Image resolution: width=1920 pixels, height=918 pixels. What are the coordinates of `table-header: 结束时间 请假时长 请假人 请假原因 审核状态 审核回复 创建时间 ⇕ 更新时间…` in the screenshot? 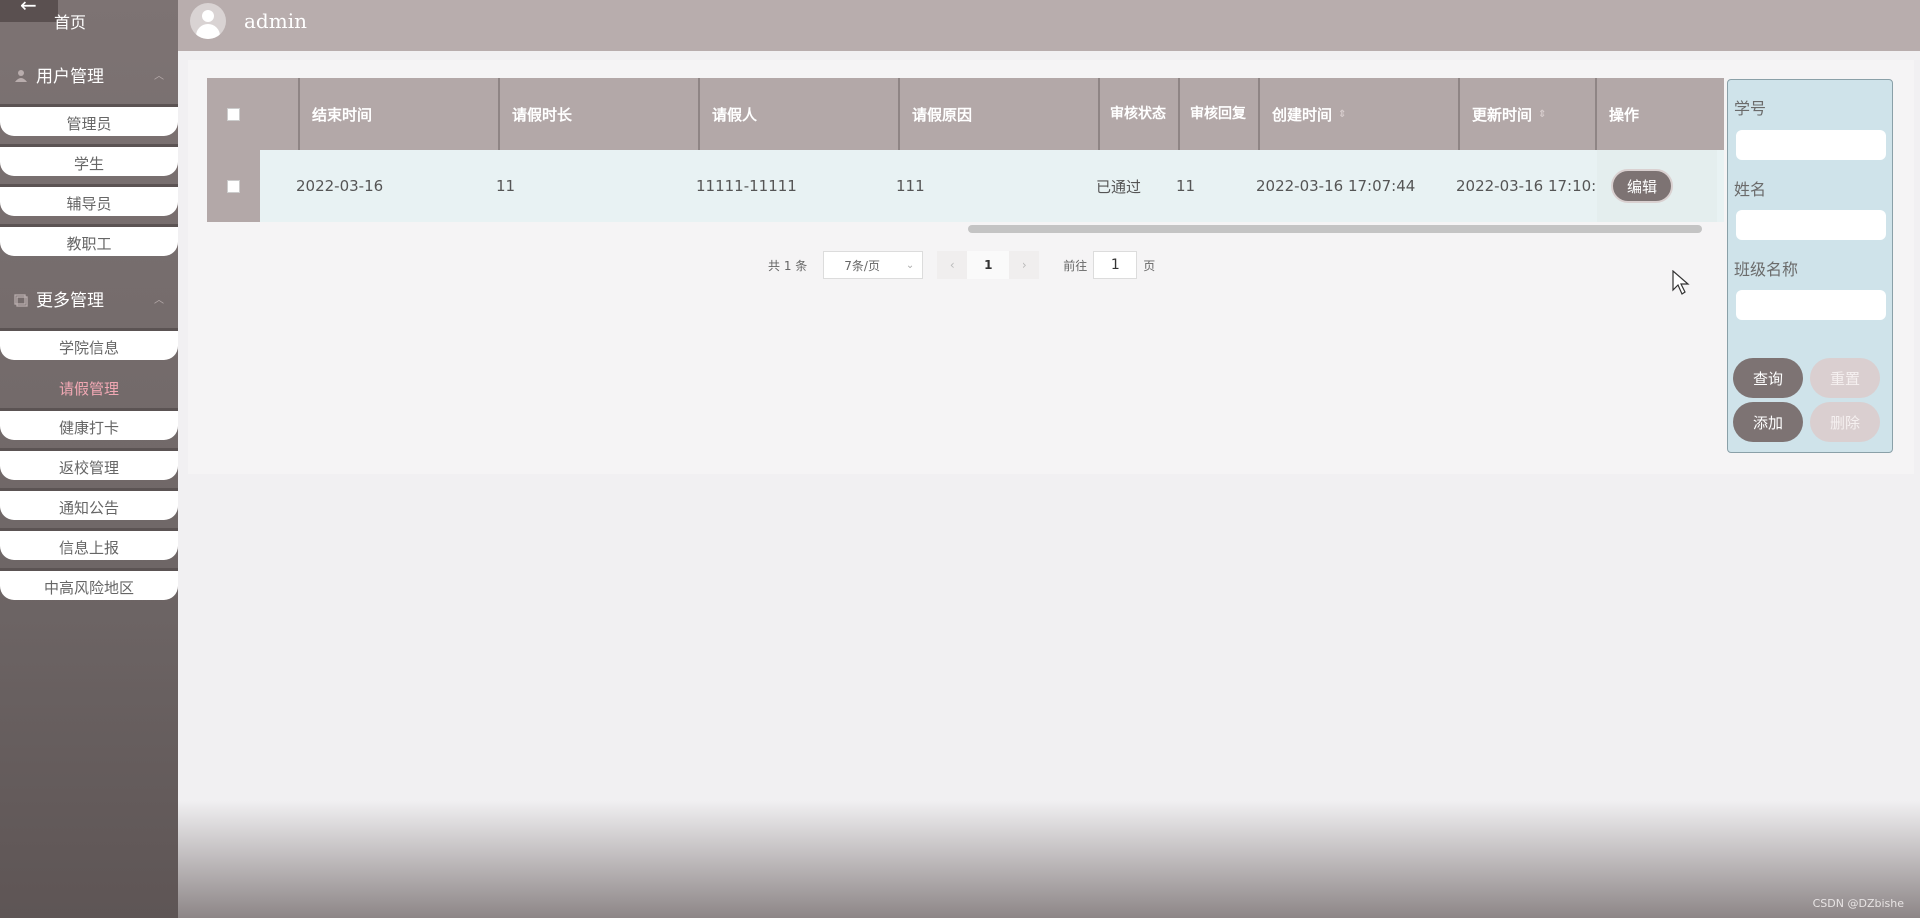 It's located at (965, 114).